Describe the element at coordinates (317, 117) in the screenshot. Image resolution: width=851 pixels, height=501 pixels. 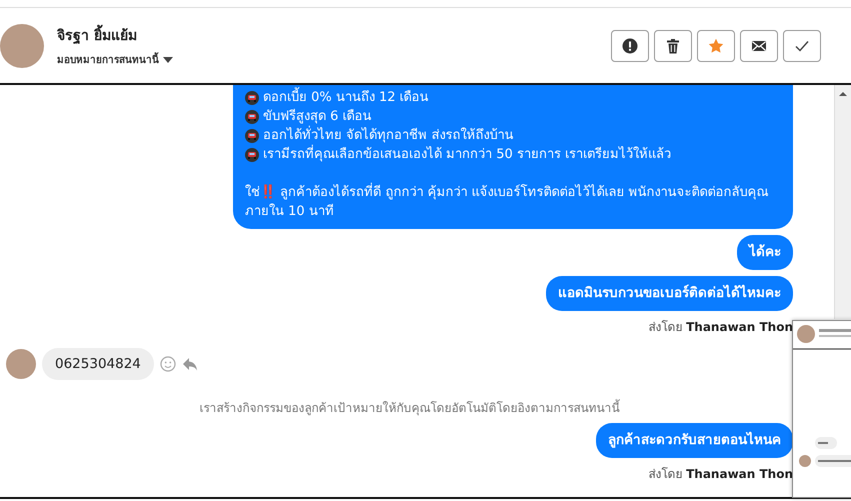
I see `message-text: ขับฟรีสูงสุด 6 เดือน` at that location.